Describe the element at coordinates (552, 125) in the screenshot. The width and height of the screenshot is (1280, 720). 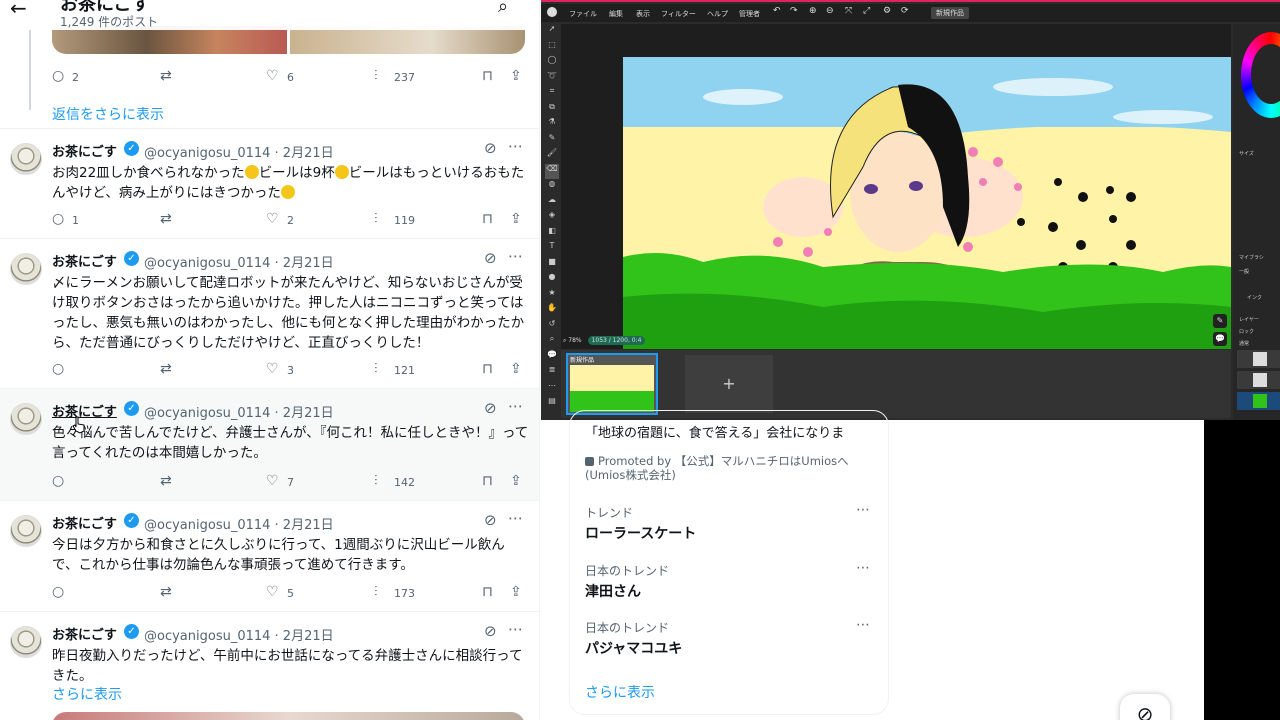
I see `eyedropper-tool-icon: ⚗` at that location.